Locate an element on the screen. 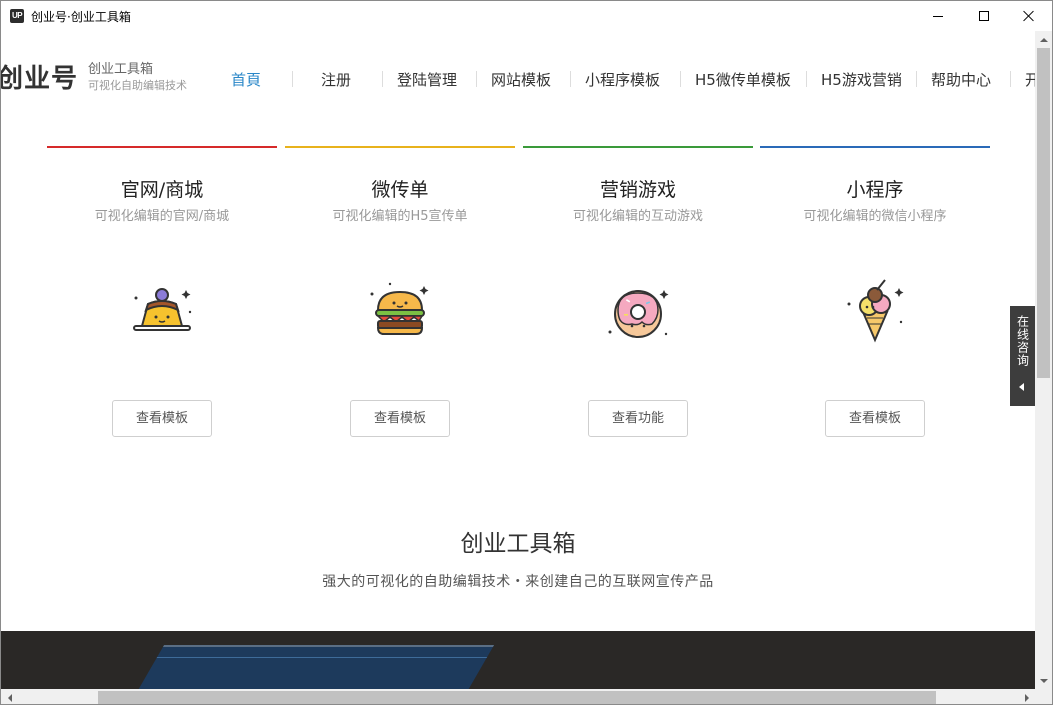  card-title: 官网/商城 is located at coordinates (162, 190).